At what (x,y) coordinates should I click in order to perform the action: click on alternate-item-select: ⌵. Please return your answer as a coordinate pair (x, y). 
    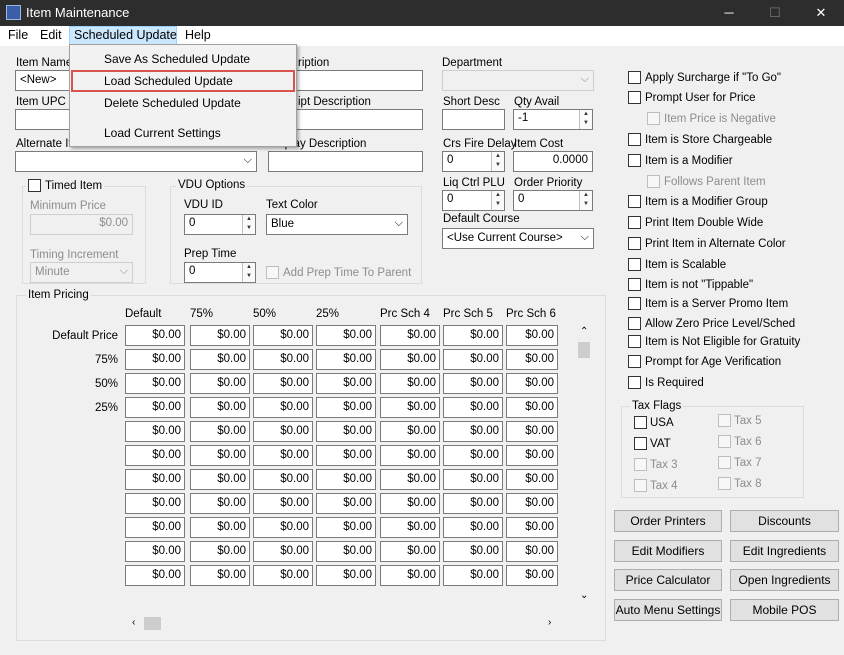
    Looking at the image, I should click on (136, 161).